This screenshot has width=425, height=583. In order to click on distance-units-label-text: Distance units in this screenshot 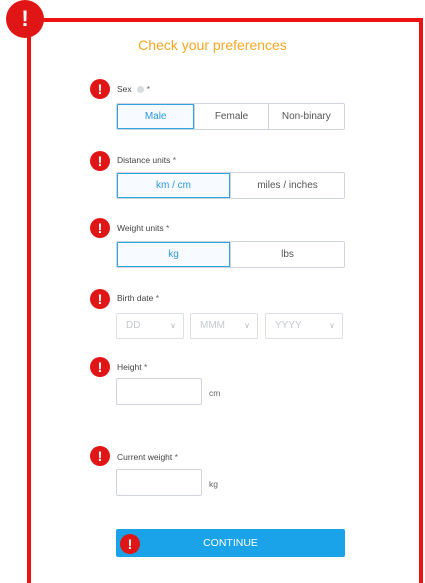, I will do `click(144, 160)`.